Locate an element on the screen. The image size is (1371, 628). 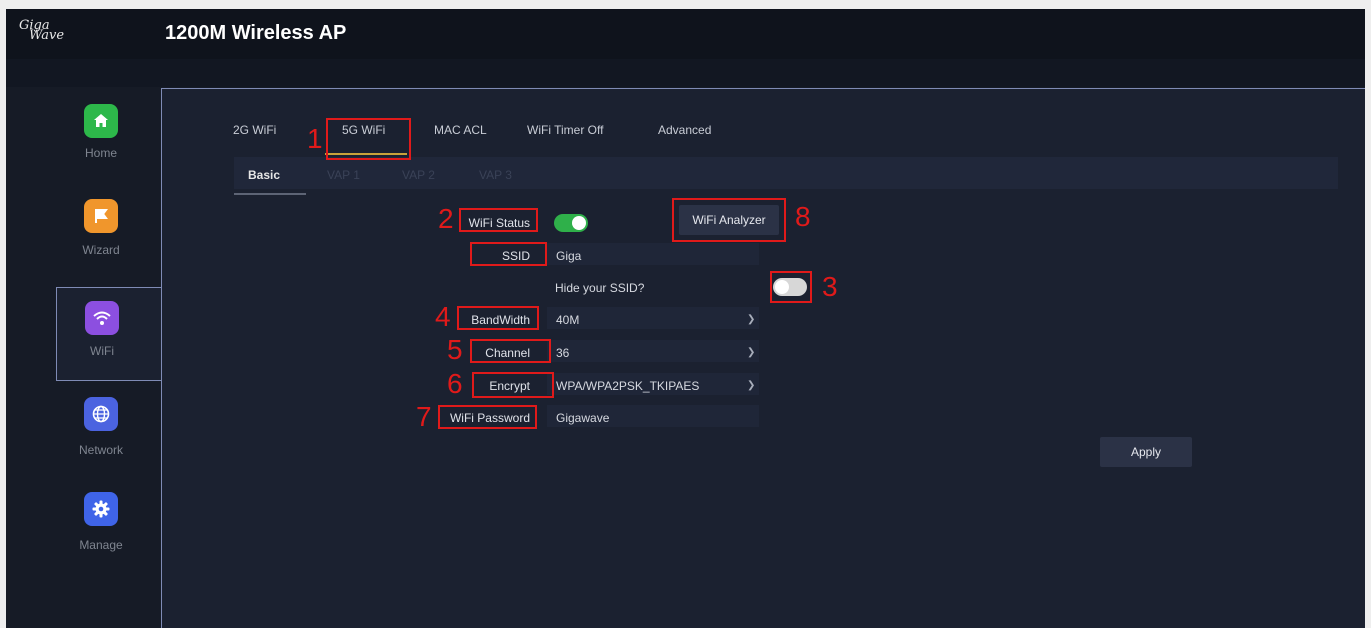
tab-advanced: Advanced is located at coordinates (684, 130).